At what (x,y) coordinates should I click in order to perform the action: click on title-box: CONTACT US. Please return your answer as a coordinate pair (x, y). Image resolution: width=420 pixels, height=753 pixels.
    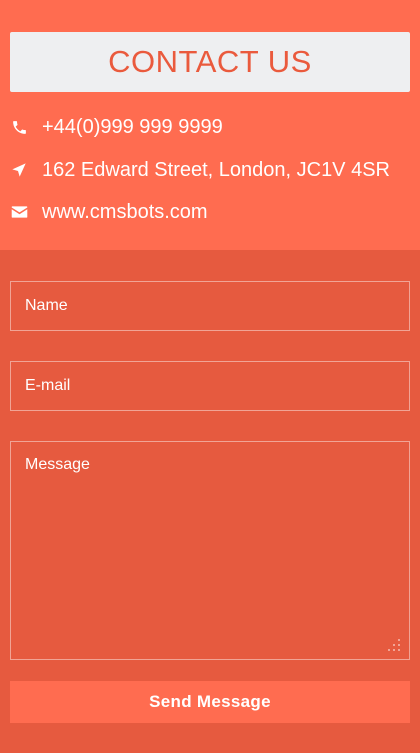
    Looking at the image, I should click on (210, 62).